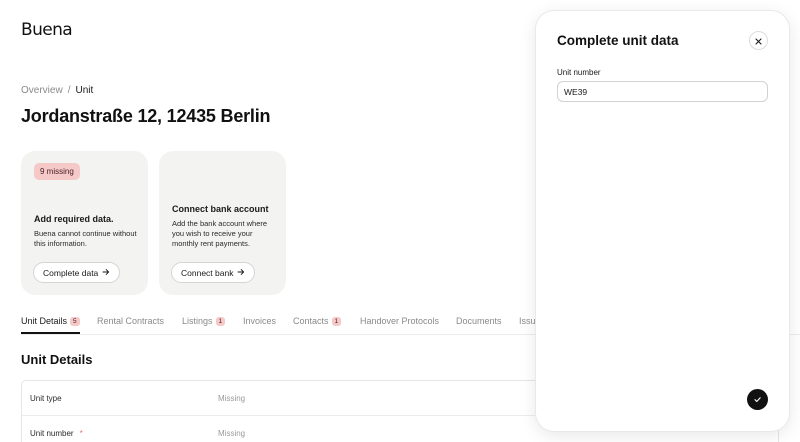 The width and height of the screenshot is (800, 442). I want to click on tab-issues: Issu, so click(527, 321).